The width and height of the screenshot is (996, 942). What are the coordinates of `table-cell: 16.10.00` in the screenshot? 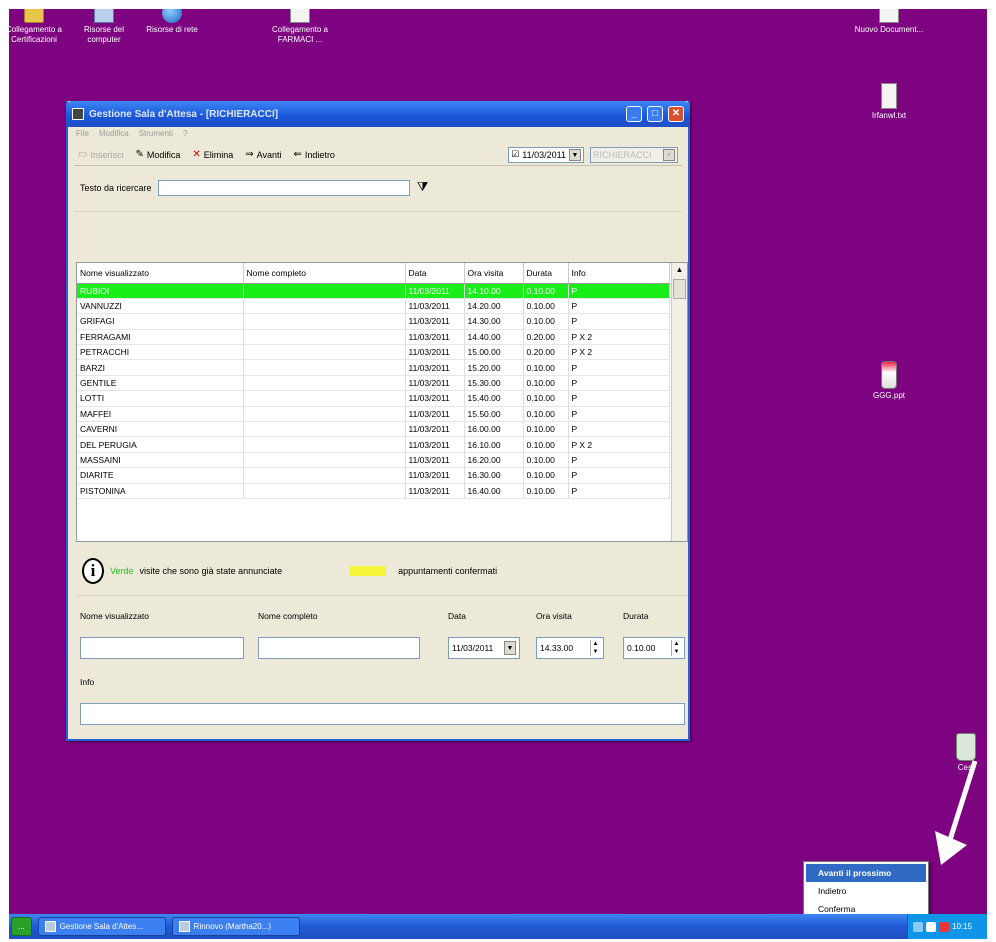 It's located at (494, 444).